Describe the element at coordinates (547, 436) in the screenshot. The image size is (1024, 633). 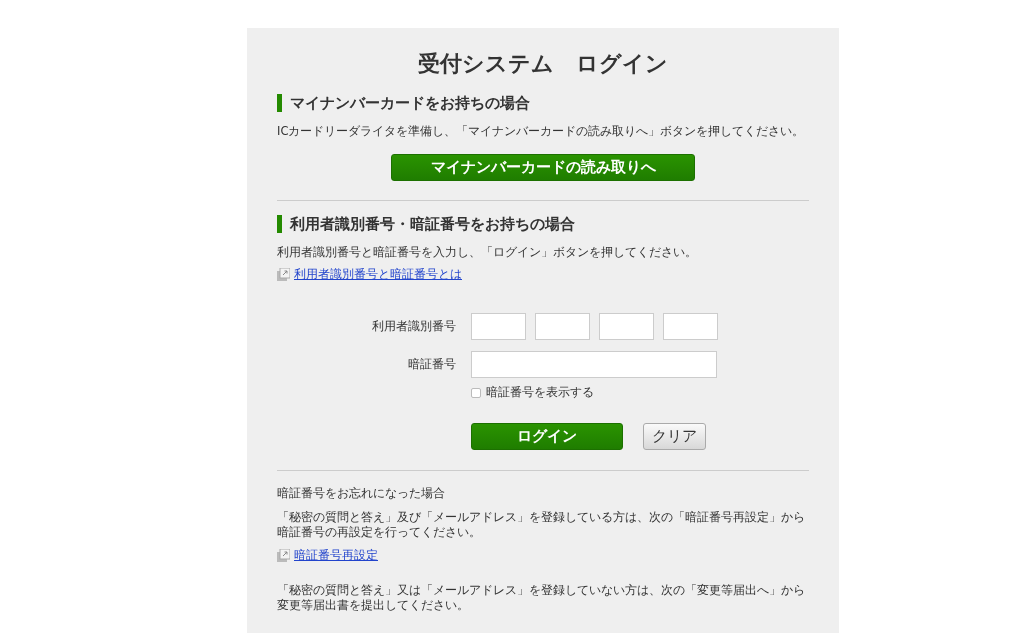
I see `login-button: ログイン` at that location.